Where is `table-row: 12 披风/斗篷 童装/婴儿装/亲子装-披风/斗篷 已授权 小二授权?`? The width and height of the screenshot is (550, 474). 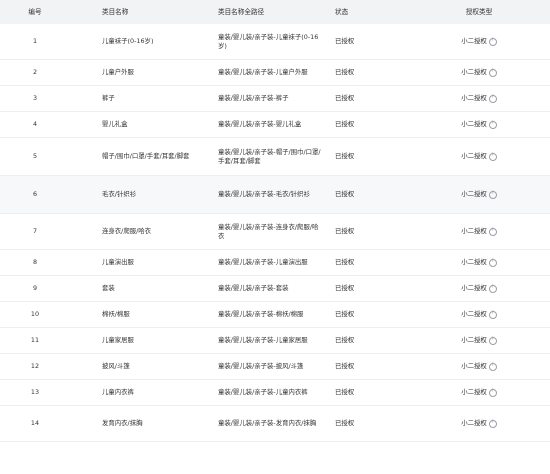
table-row: 12 披风/斗篷 童装/婴儿装/亲子装-披风/斗篷 已授权 小二授权? is located at coordinates (275, 367).